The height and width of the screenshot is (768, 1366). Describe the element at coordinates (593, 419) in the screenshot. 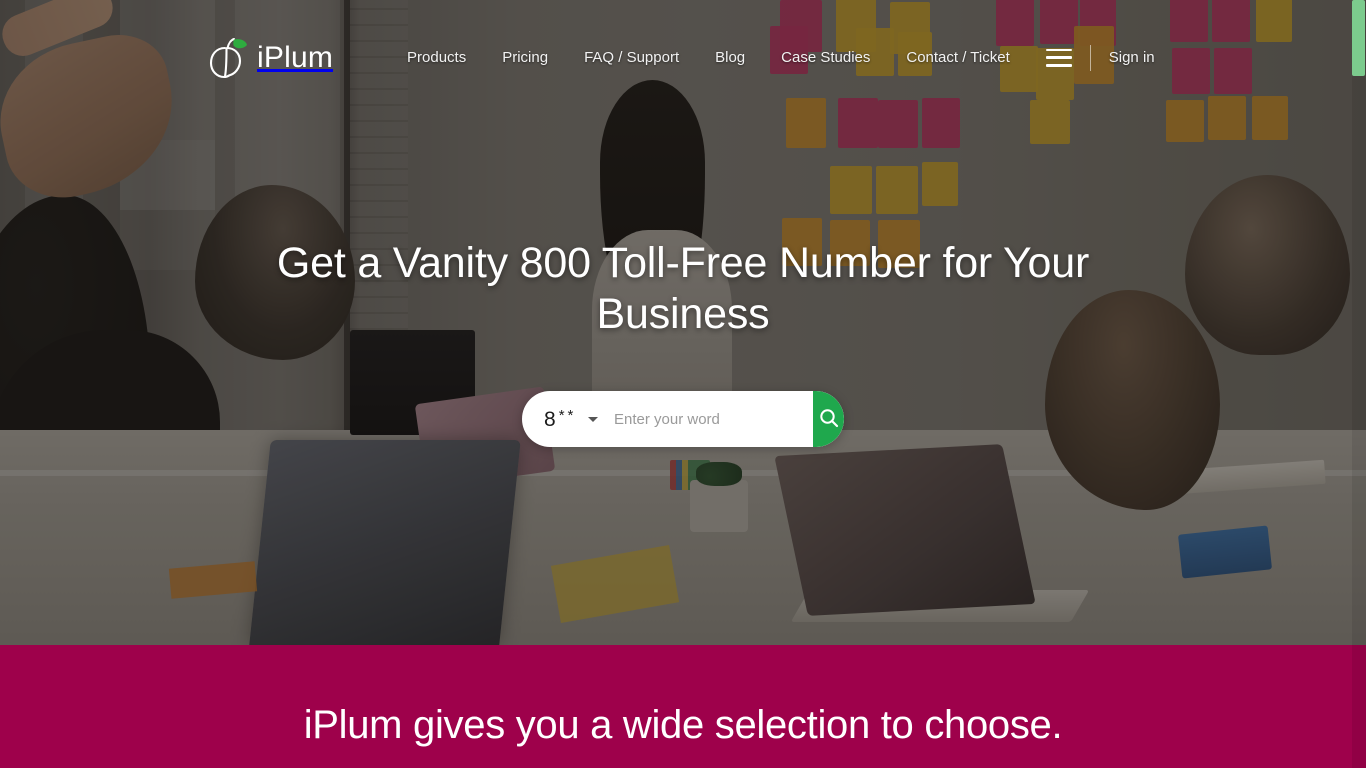

I see `chevron-down-icon` at that location.